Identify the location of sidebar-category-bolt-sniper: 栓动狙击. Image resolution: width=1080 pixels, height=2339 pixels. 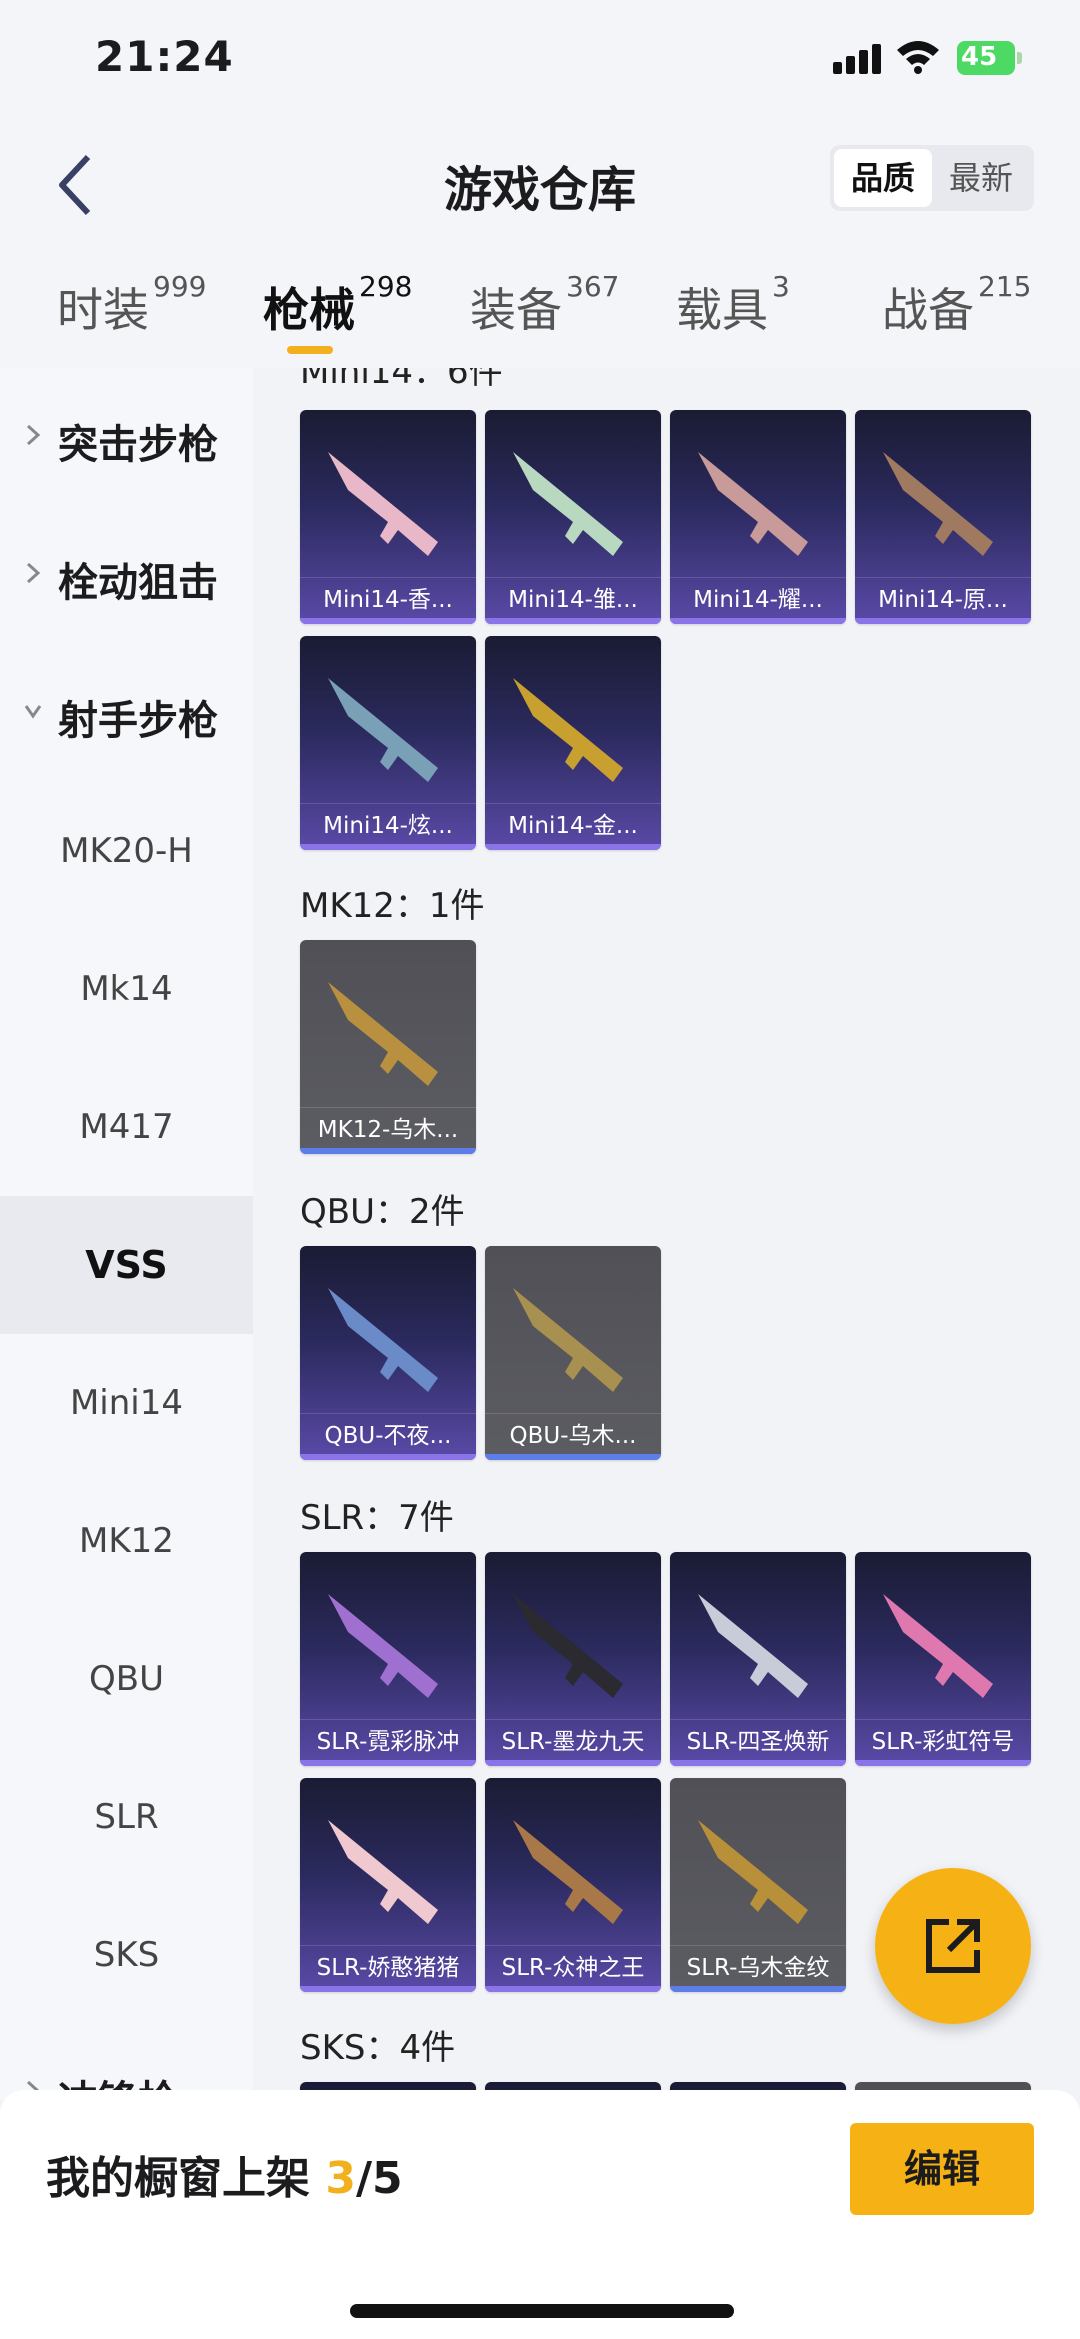
(126, 575).